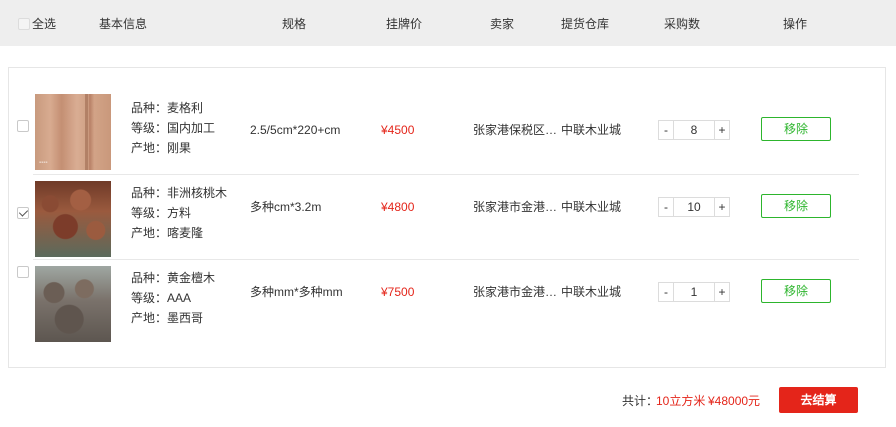 The image size is (896, 427). I want to click on product-spec: 多种cm*3.2m, so click(286, 207).